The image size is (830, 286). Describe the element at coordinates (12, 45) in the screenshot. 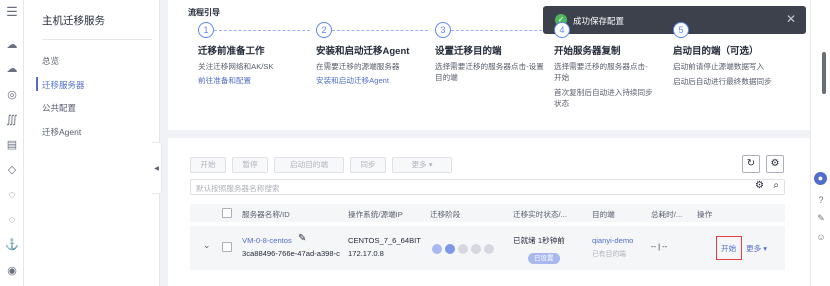

I see `cloud-icon: ☁` at that location.